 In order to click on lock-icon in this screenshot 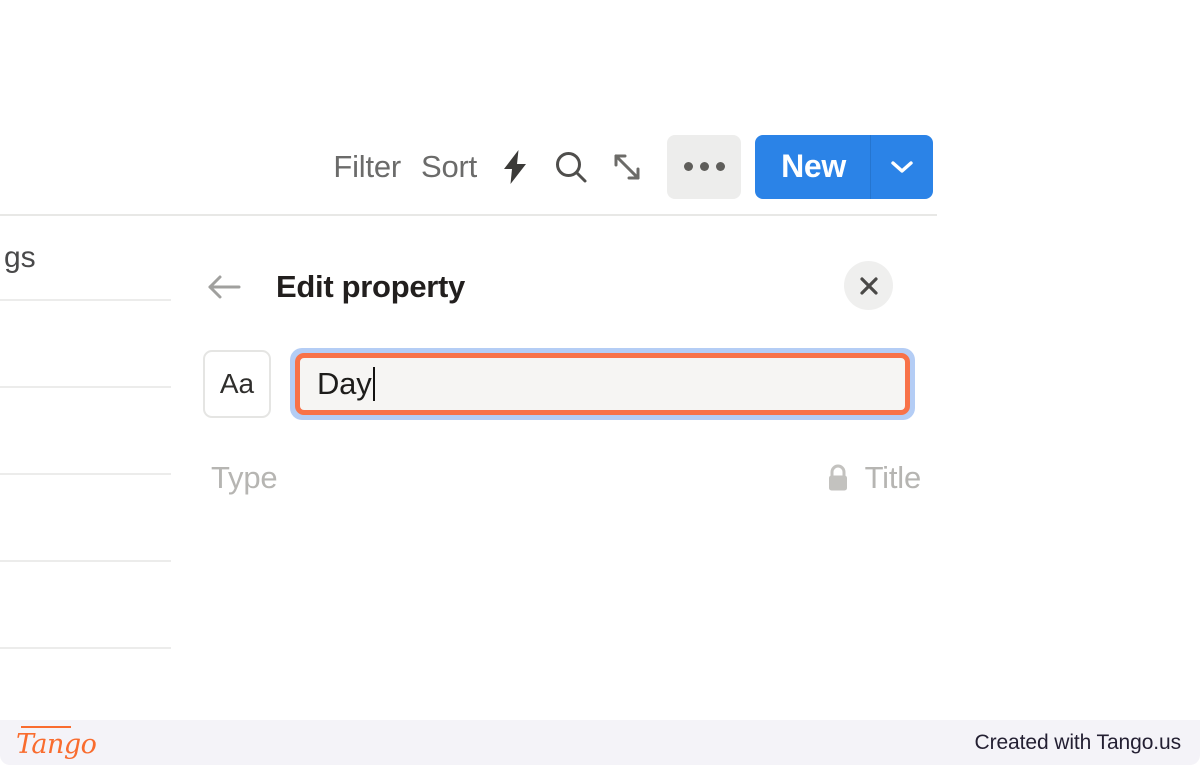, I will do `click(837, 477)`.